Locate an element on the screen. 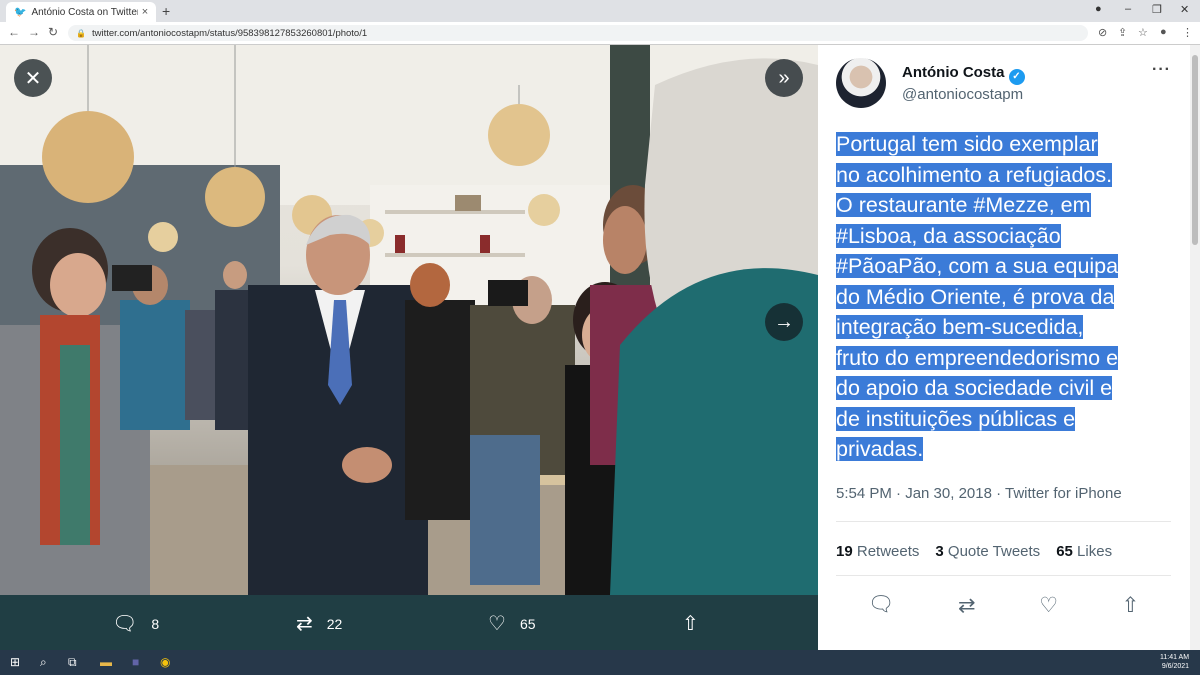  photo-action-bar: 🗨 8 ⇄ 22 ♡ 65 ⇧ is located at coordinates (409, 622).